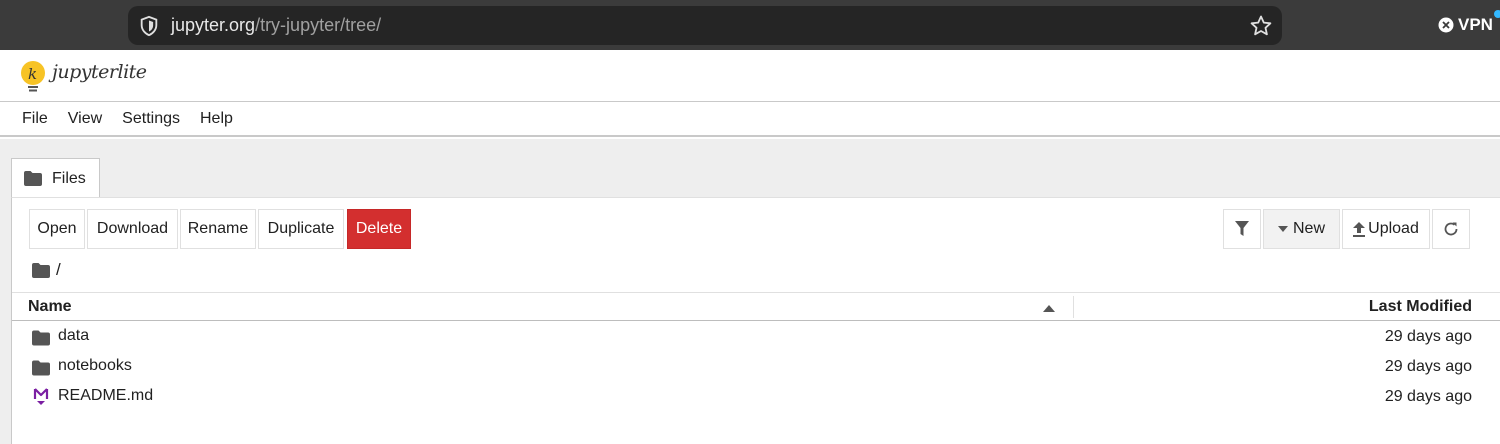  I want to click on upload-button: Upload, so click(1386, 229).